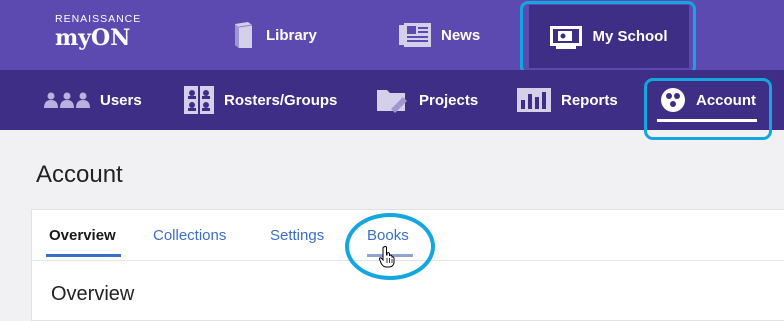 The height and width of the screenshot is (321, 784). Describe the element at coordinates (83, 255) in the screenshot. I see `tab-active-indicator` at that location.